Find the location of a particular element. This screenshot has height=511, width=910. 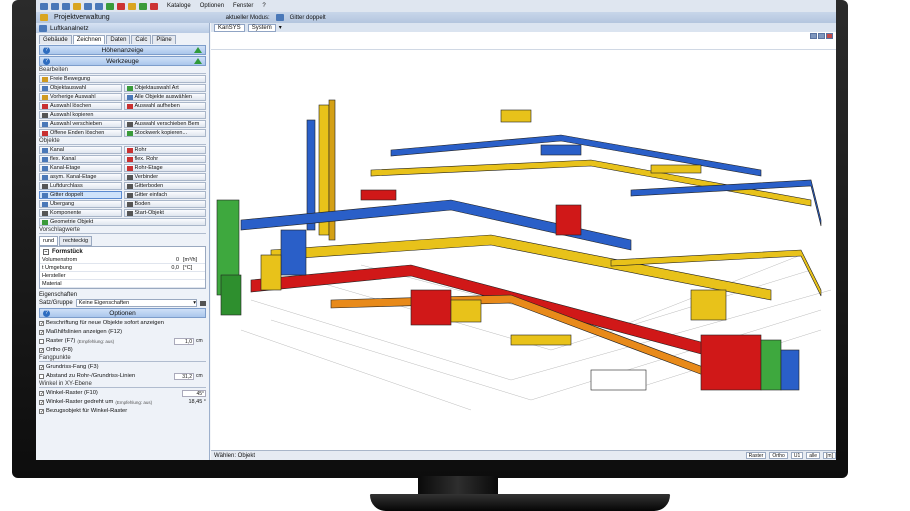

move-selection-button: Auswahl verschieben is located at coordinates (80, 124).